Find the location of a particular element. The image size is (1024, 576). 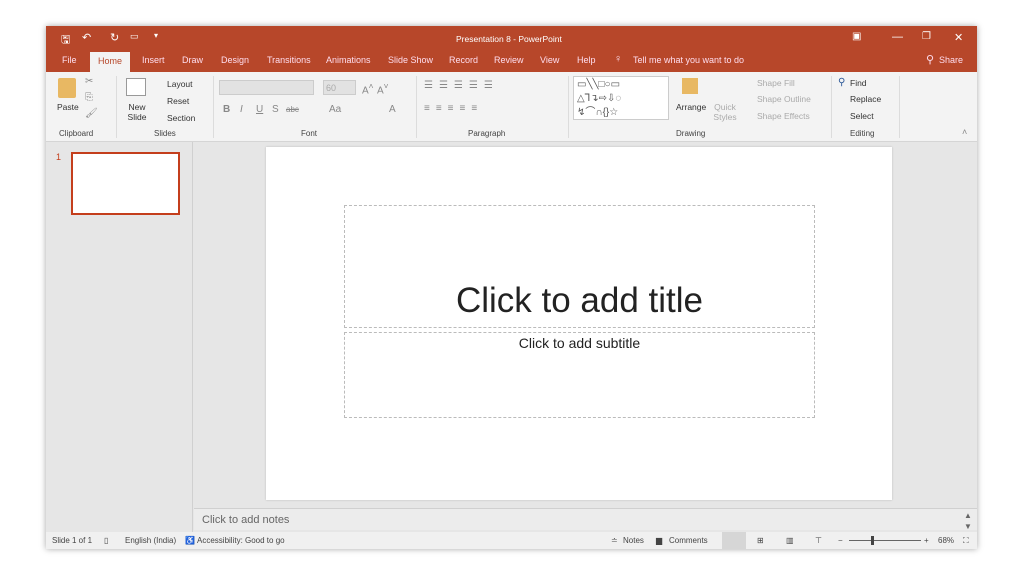

reading-view-icon: ▥ is located at coordinates (790, 540).